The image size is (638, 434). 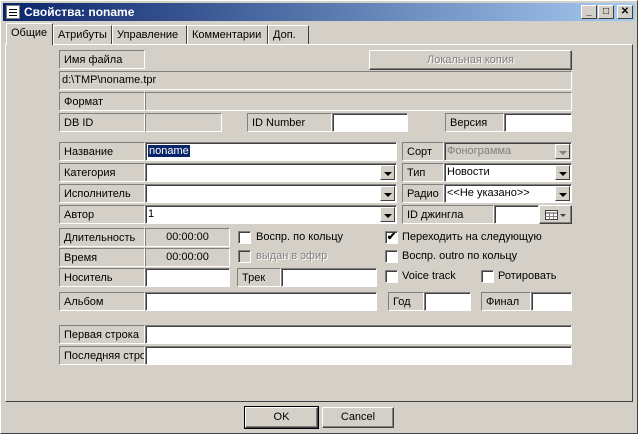 I want to click on cancel-button: Cancel, so click(x=358, y=417).